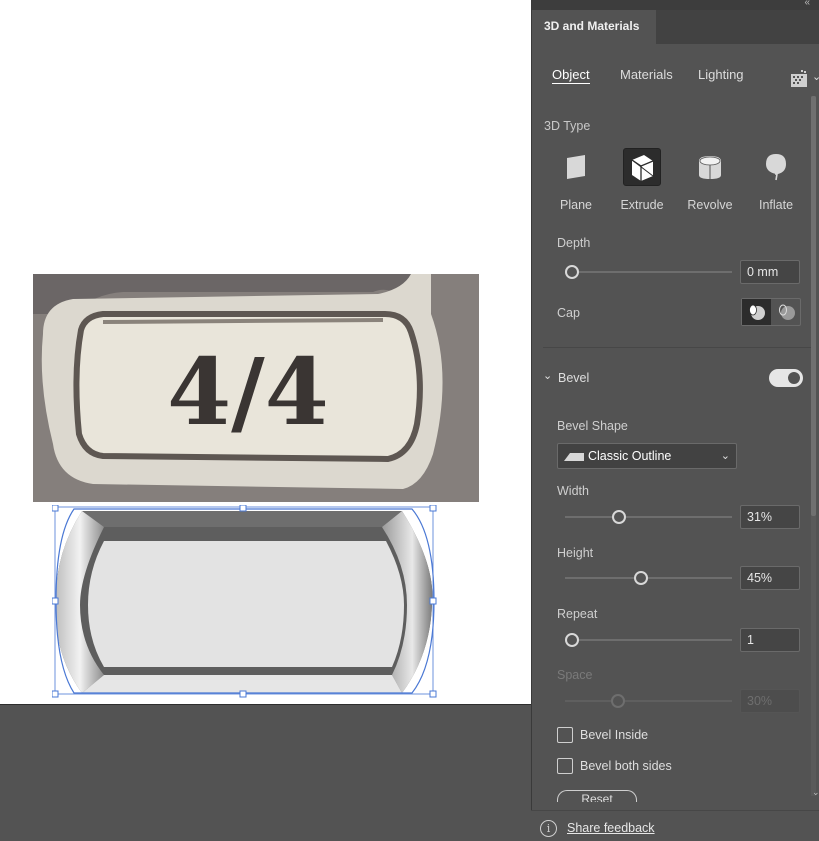 Image resolution: width=819 pixels, height=841 pixels. I want to click on panel-scrollbar, so click(813, 446).